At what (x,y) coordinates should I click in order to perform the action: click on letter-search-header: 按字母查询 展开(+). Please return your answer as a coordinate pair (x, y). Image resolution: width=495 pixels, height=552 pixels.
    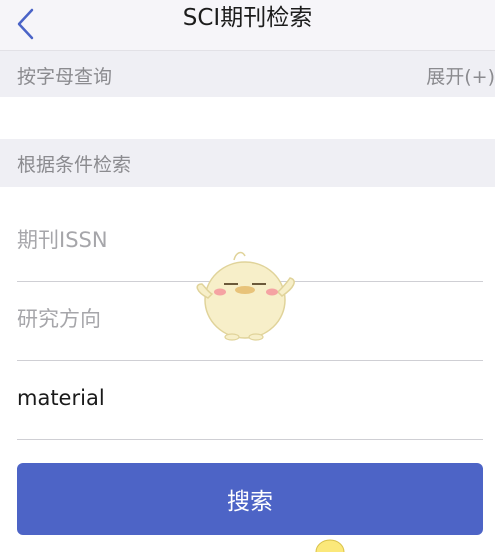
    Looking at the image, I should click on (247, 75).